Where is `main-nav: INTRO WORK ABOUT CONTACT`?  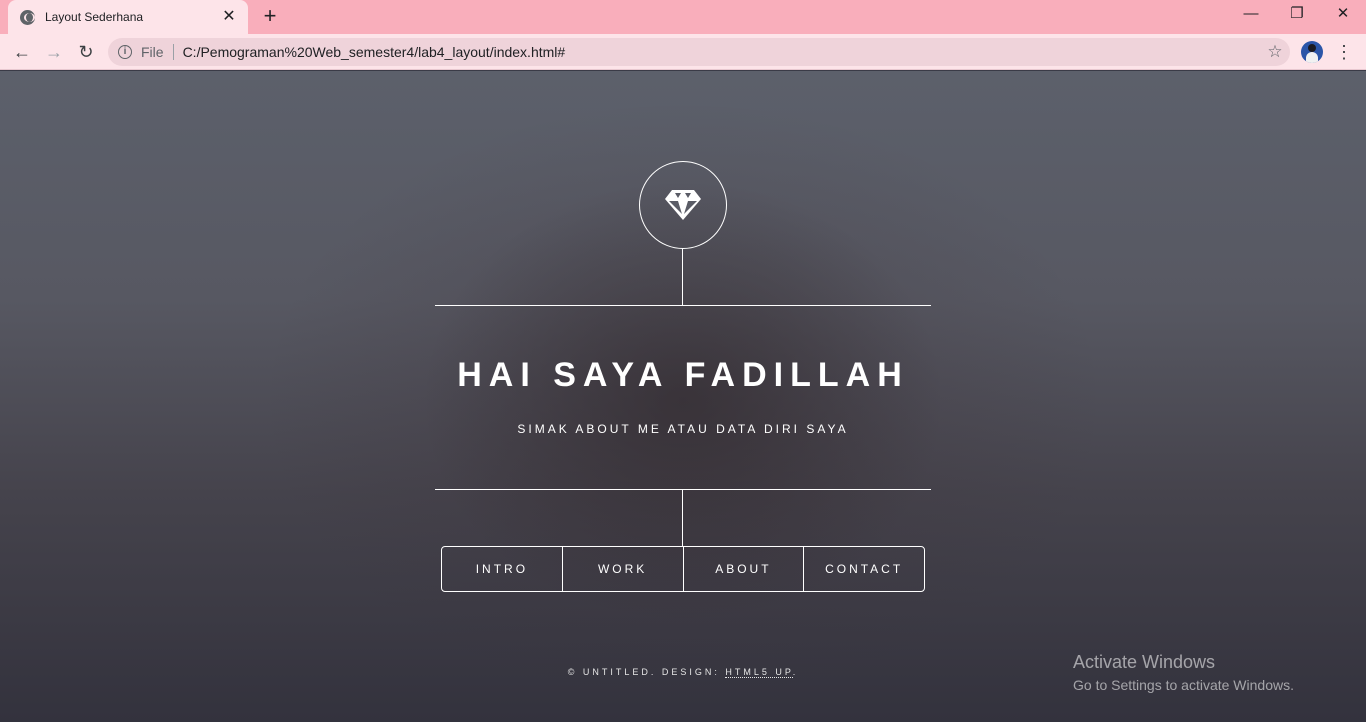
main-nav: INTRO WORK ABOUT CONTACT is located at coordinates (683, 569).